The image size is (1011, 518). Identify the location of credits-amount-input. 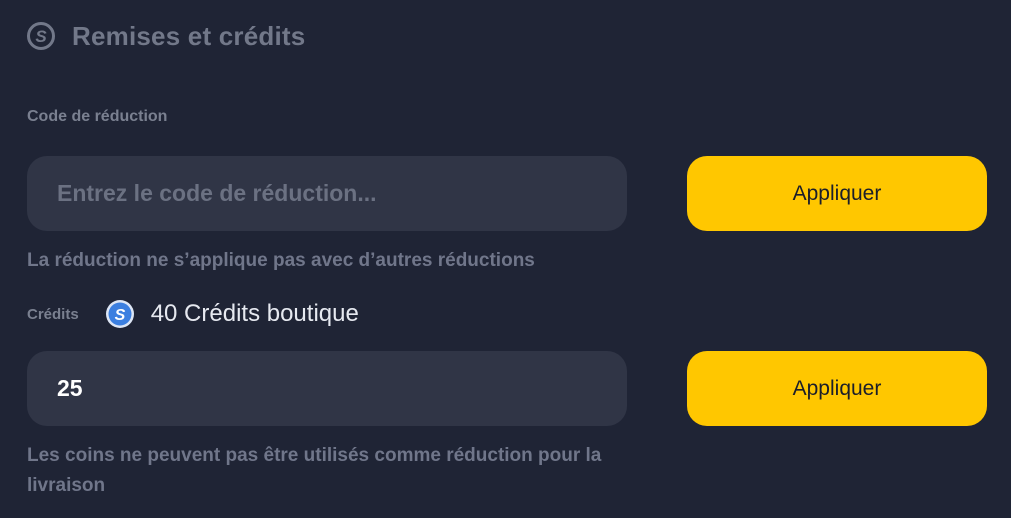
(327, 388).